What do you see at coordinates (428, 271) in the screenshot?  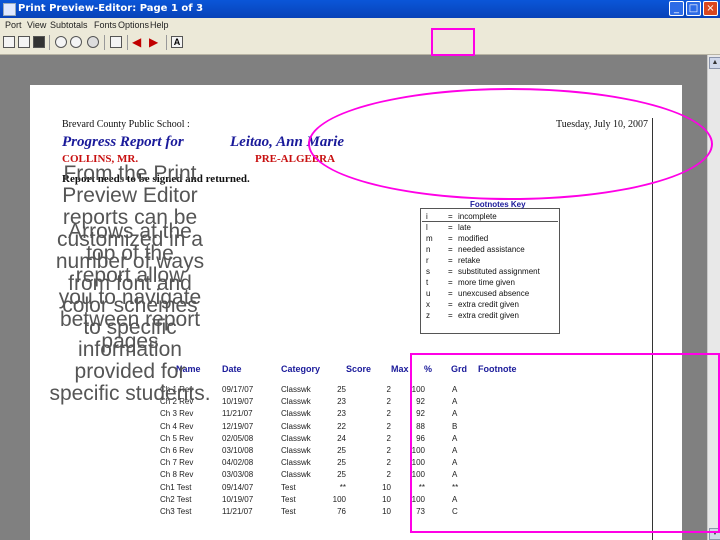 I see `footnote-code: s` at bounding box center [428, 271].